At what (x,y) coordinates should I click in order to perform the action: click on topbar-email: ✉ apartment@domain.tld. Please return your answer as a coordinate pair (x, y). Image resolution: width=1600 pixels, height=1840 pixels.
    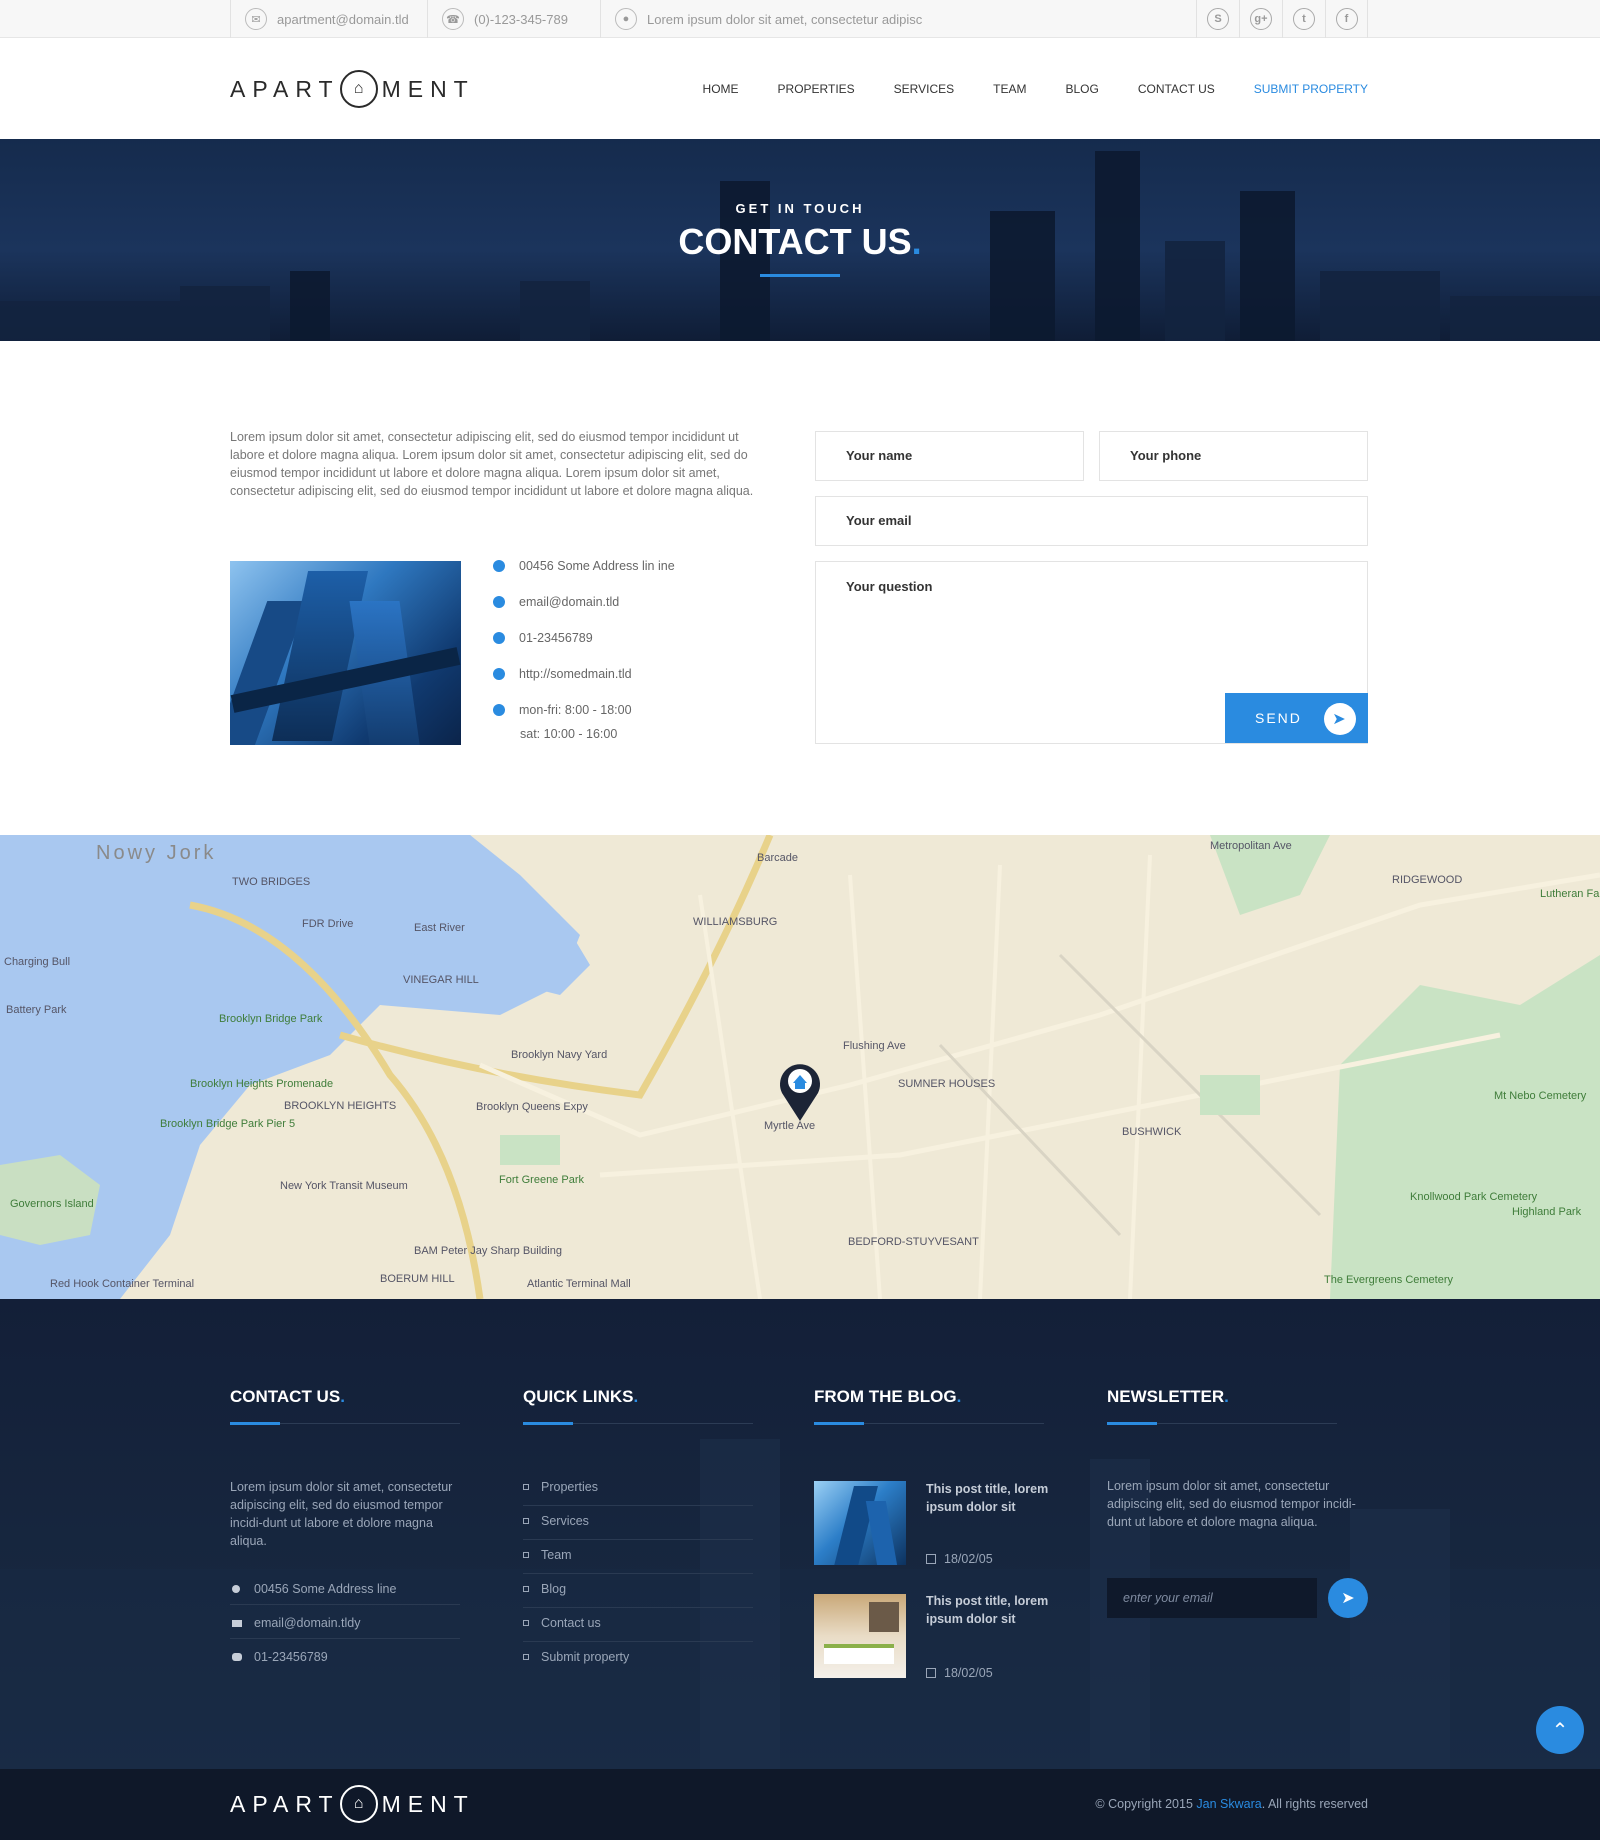
    Looking at the image, I should click on (319, 19).